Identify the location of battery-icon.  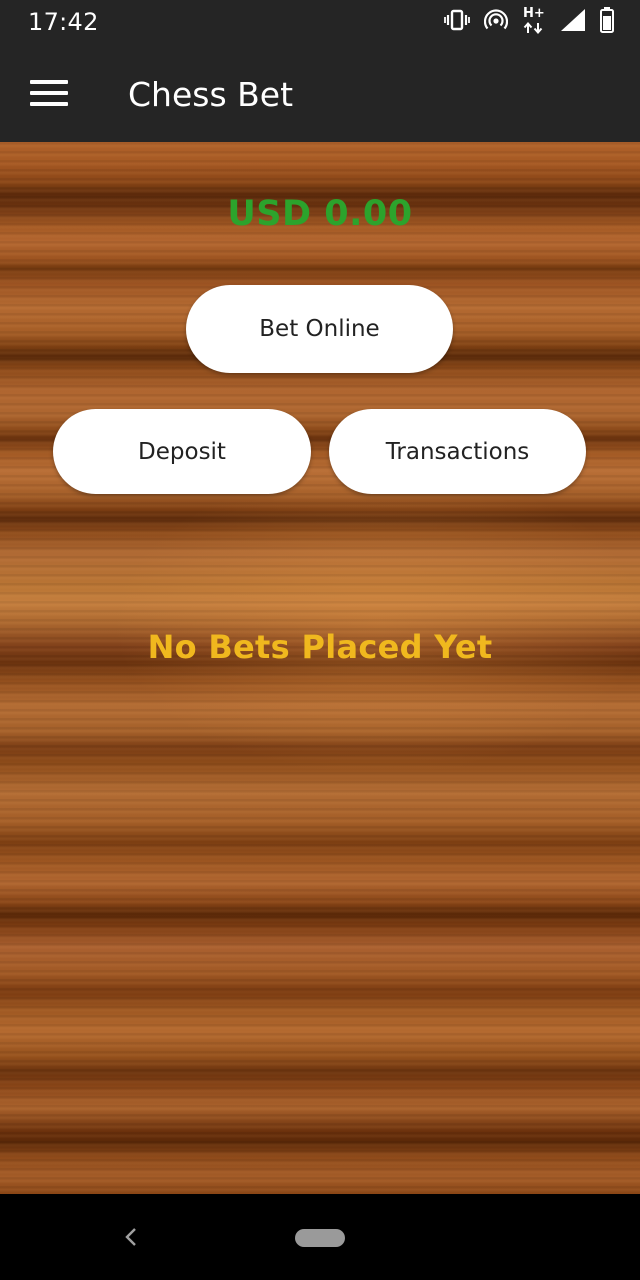
(607, 22).